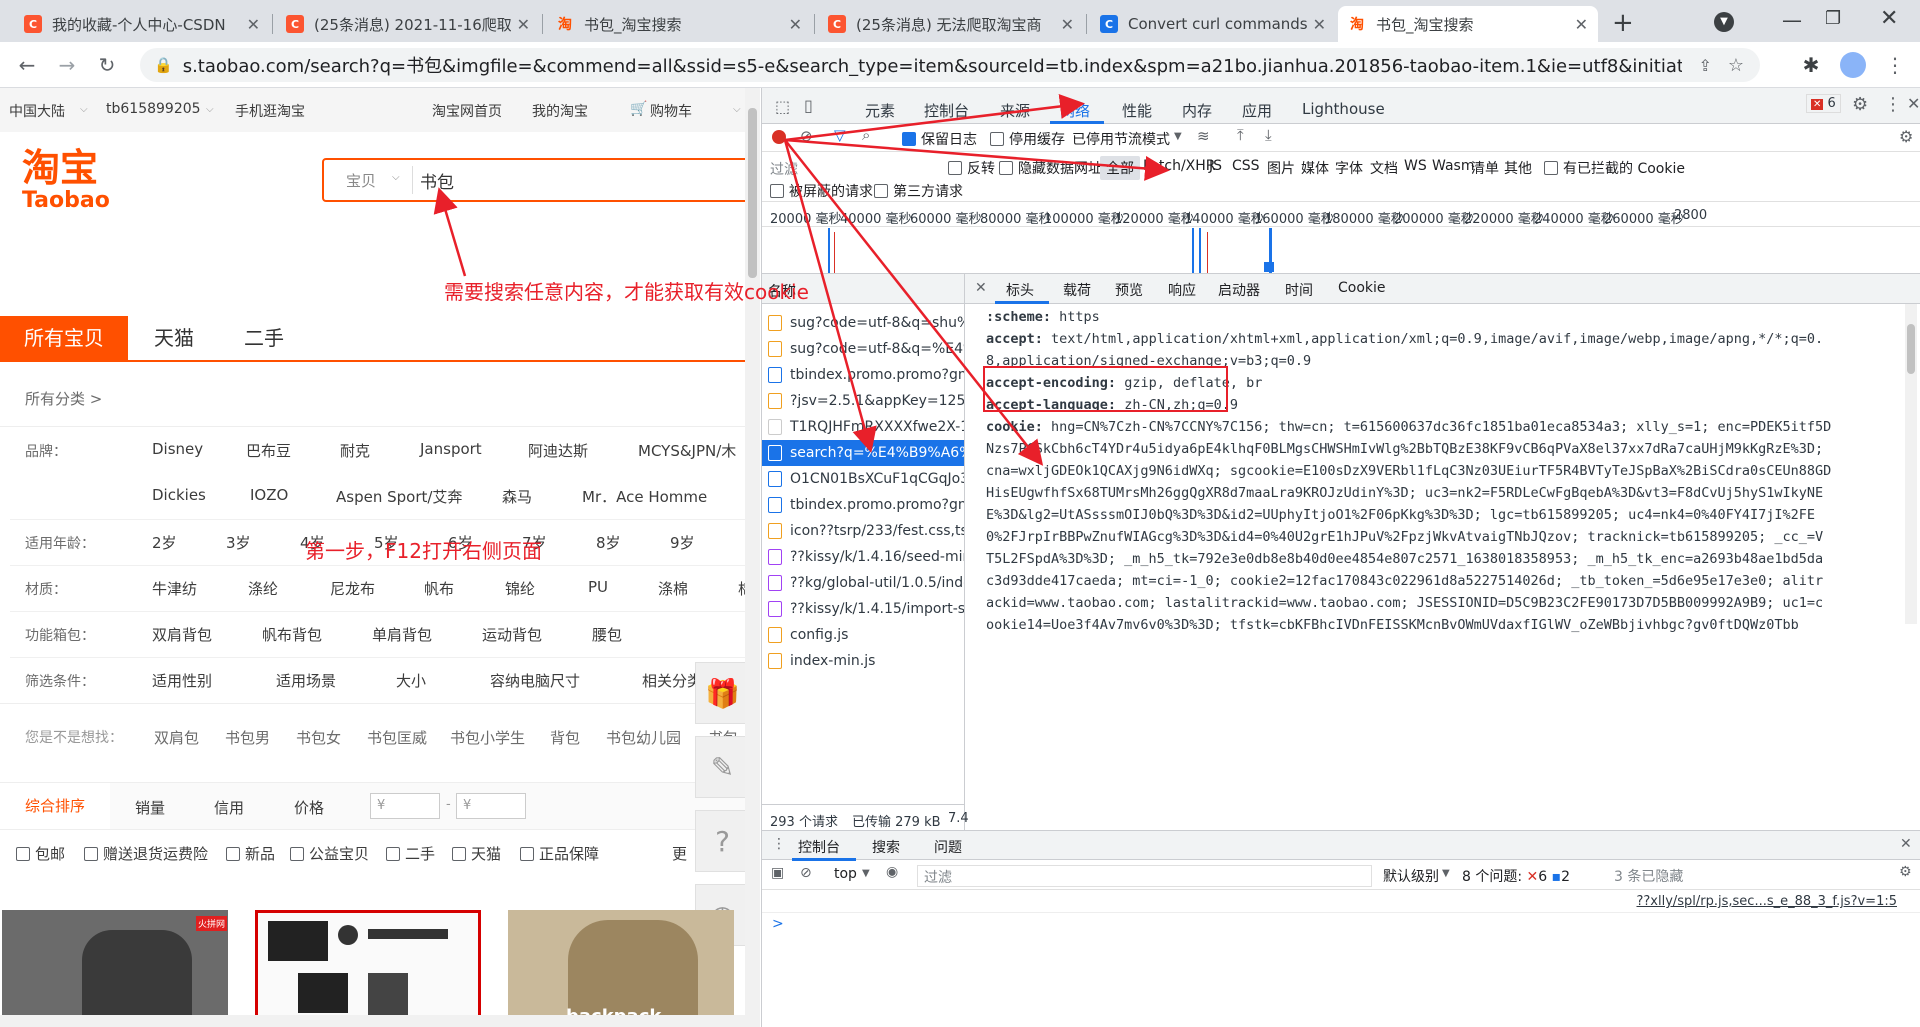 This screenshot has height=1027, width=1920. What do you see at coordinates (450, 232) in the screenshot?
I see `arrow-to-search` at bounding box center [450, 232].